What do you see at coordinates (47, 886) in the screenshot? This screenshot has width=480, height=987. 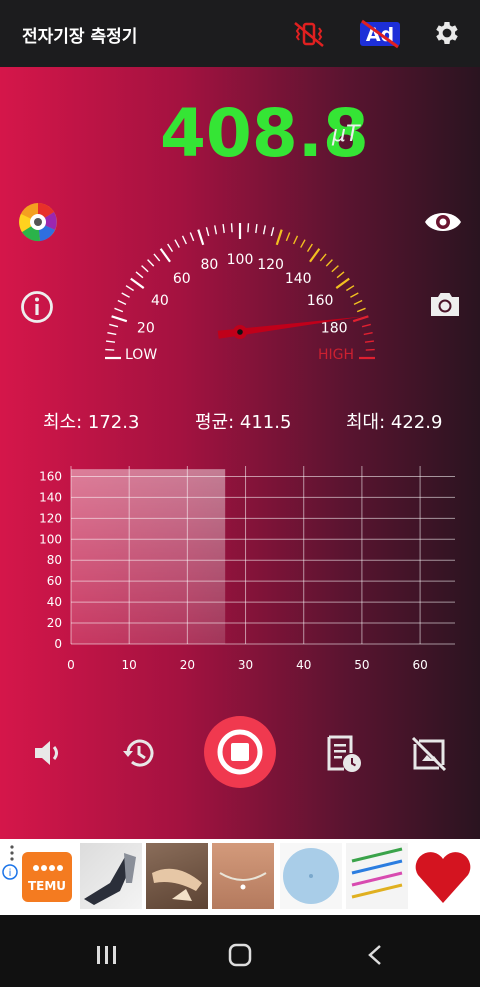 I see `temu-brand-text: TEMU` at bounding box center [47, 886].